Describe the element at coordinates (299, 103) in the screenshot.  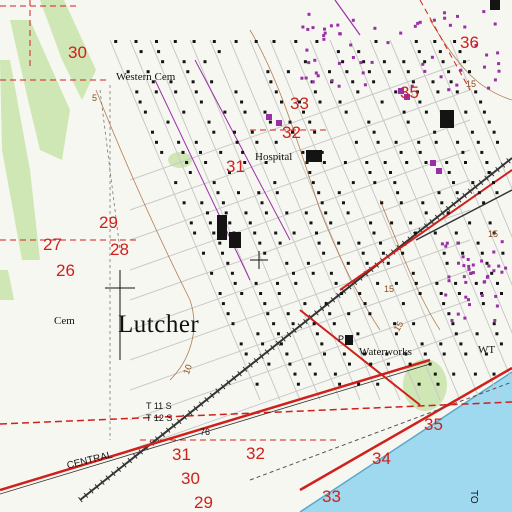
I see `section-number: 33` at that location.